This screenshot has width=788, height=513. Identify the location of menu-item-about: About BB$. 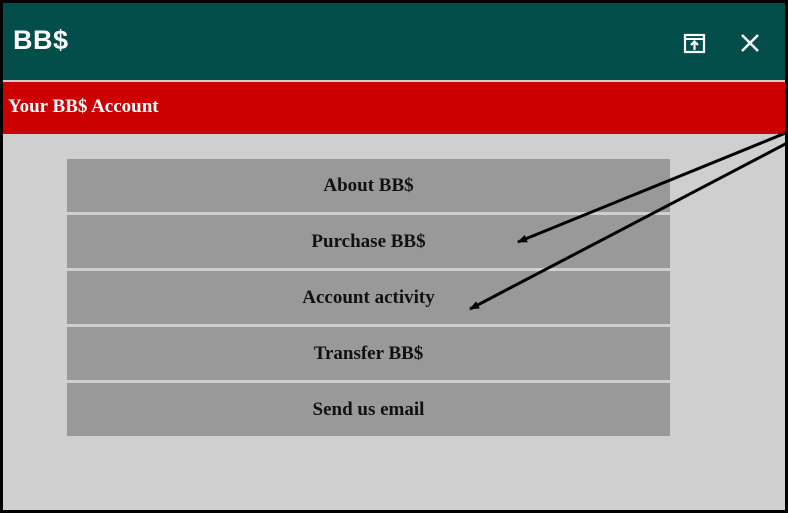
(368, 185).